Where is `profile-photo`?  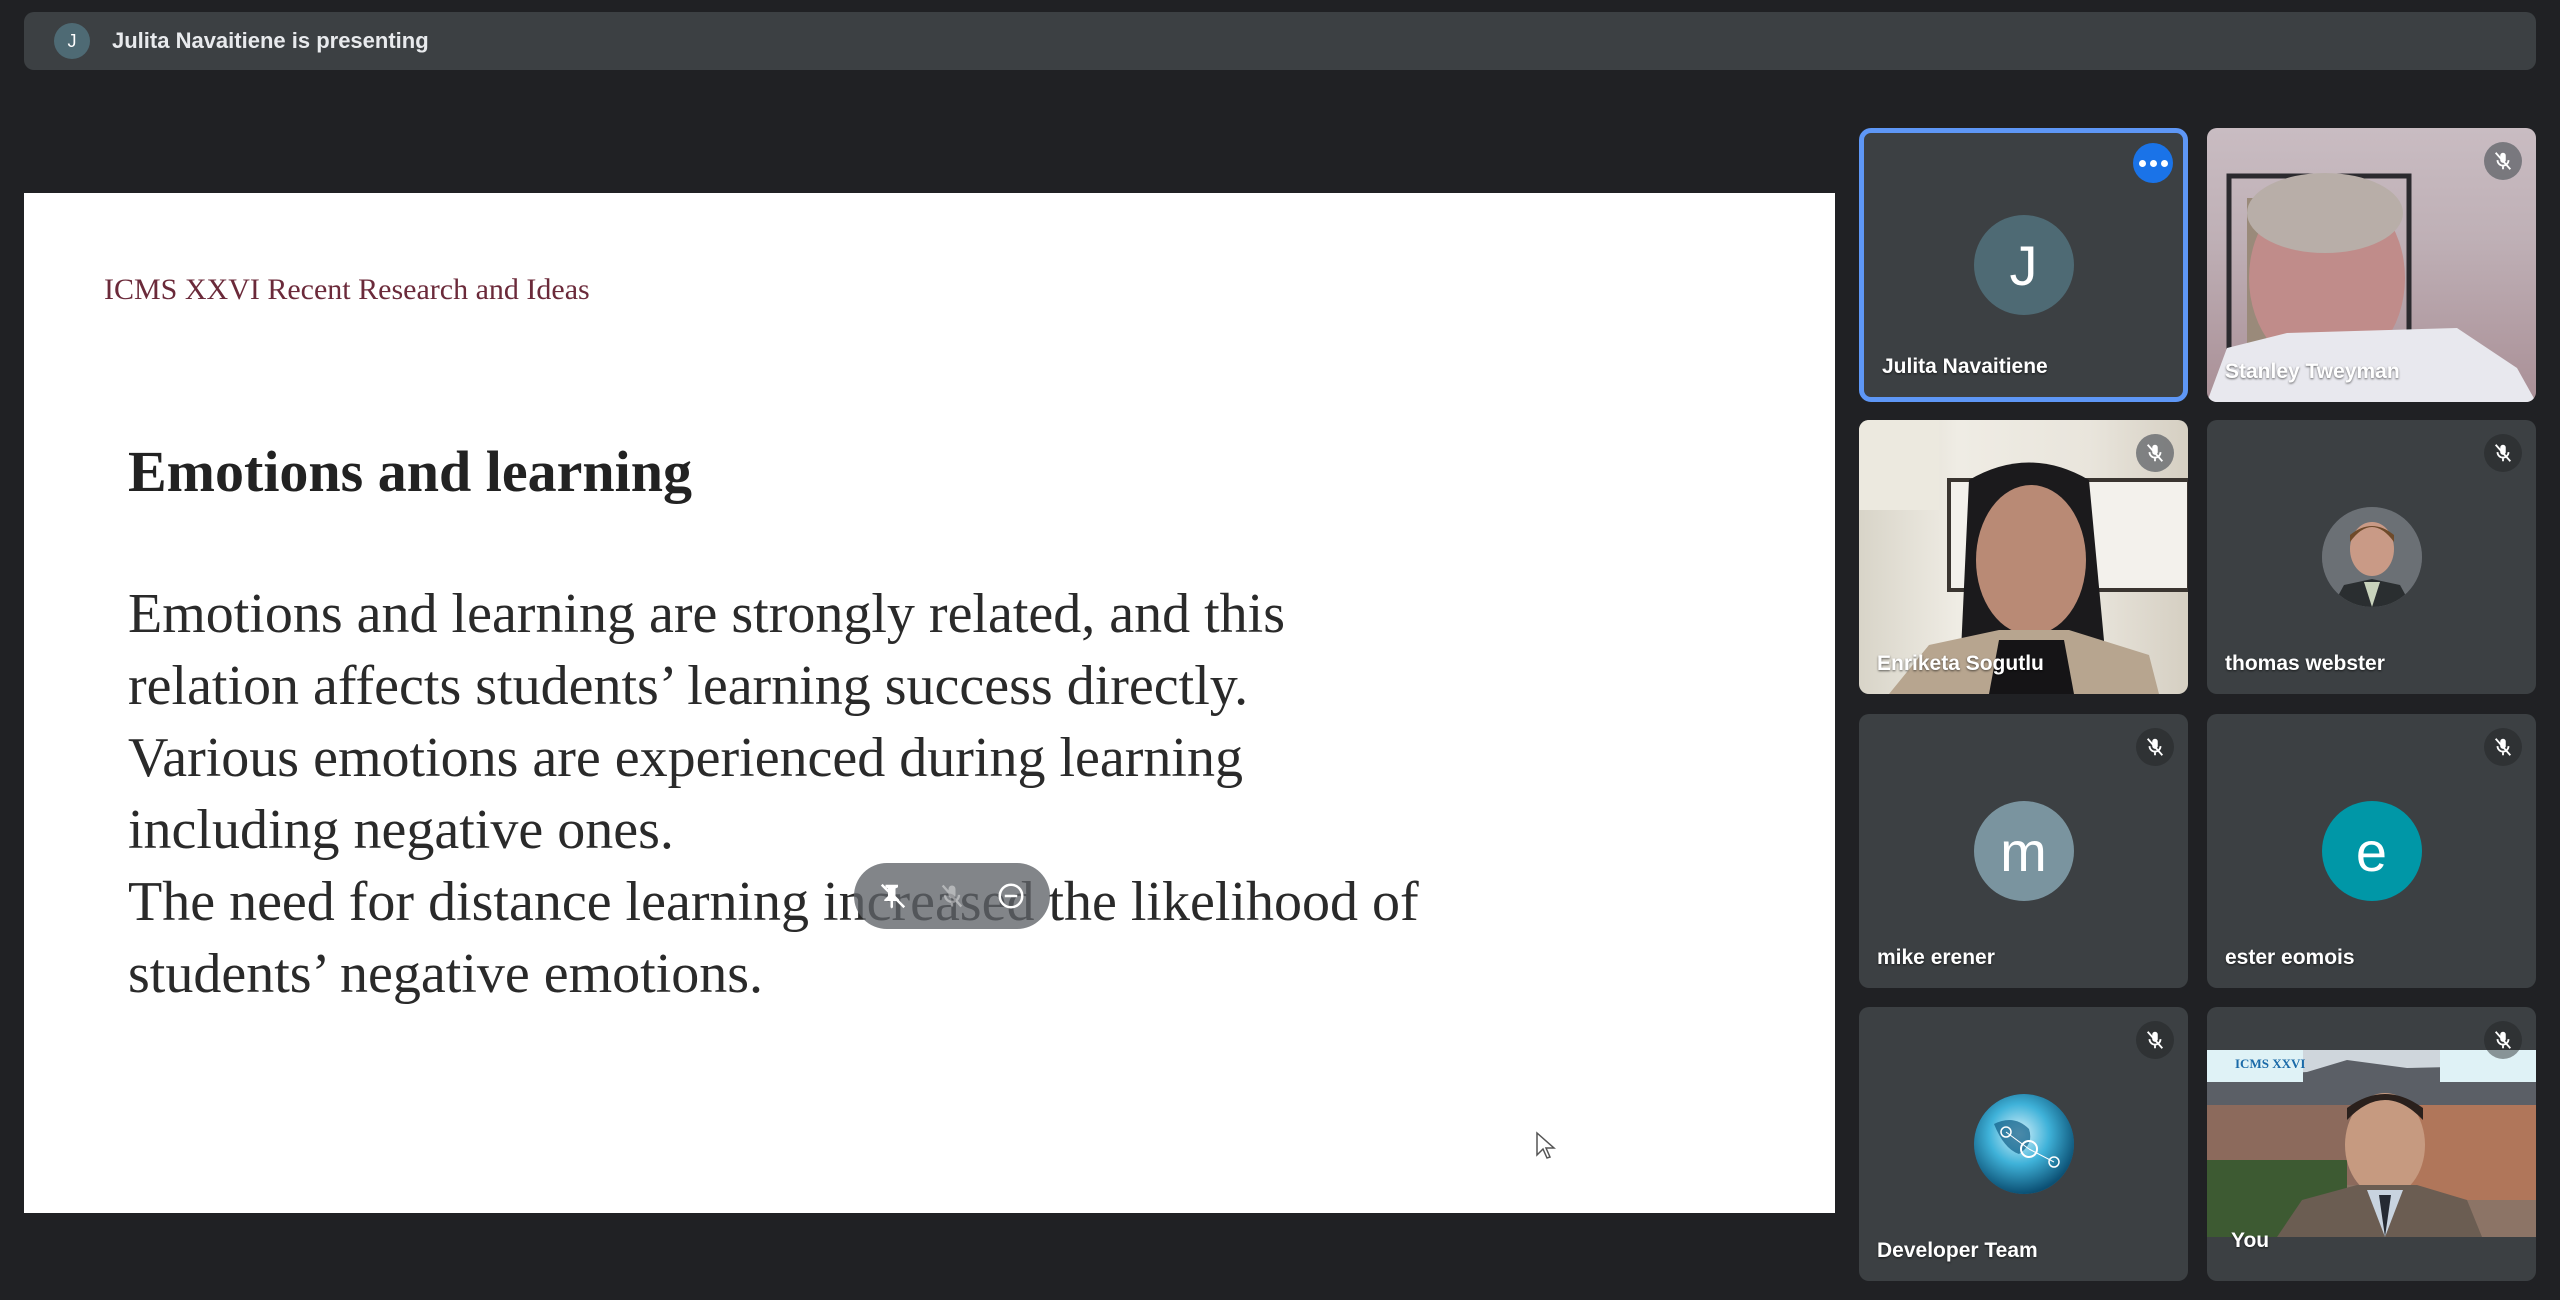
profile-photo is located at coordinates (2371, 557).